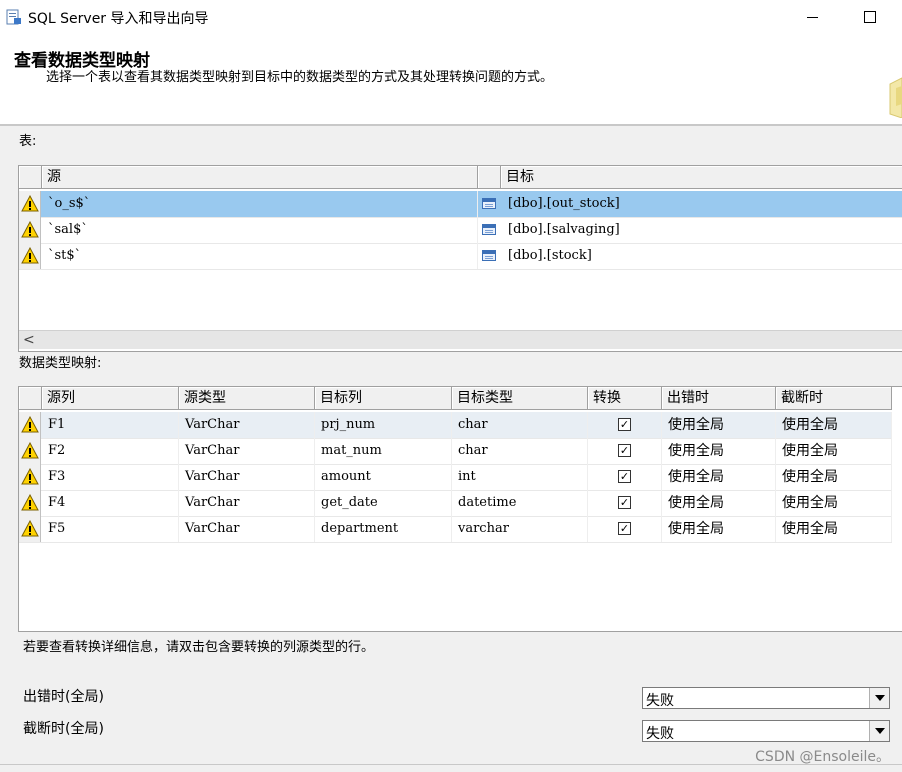 The width and height of the screenshot is (902, 772). I want to click on page-subtitle: 选择一个表以查看其数据类型映射到目标中的数据类型的方式及其处理转换问题的方式。, so click(300, 77).